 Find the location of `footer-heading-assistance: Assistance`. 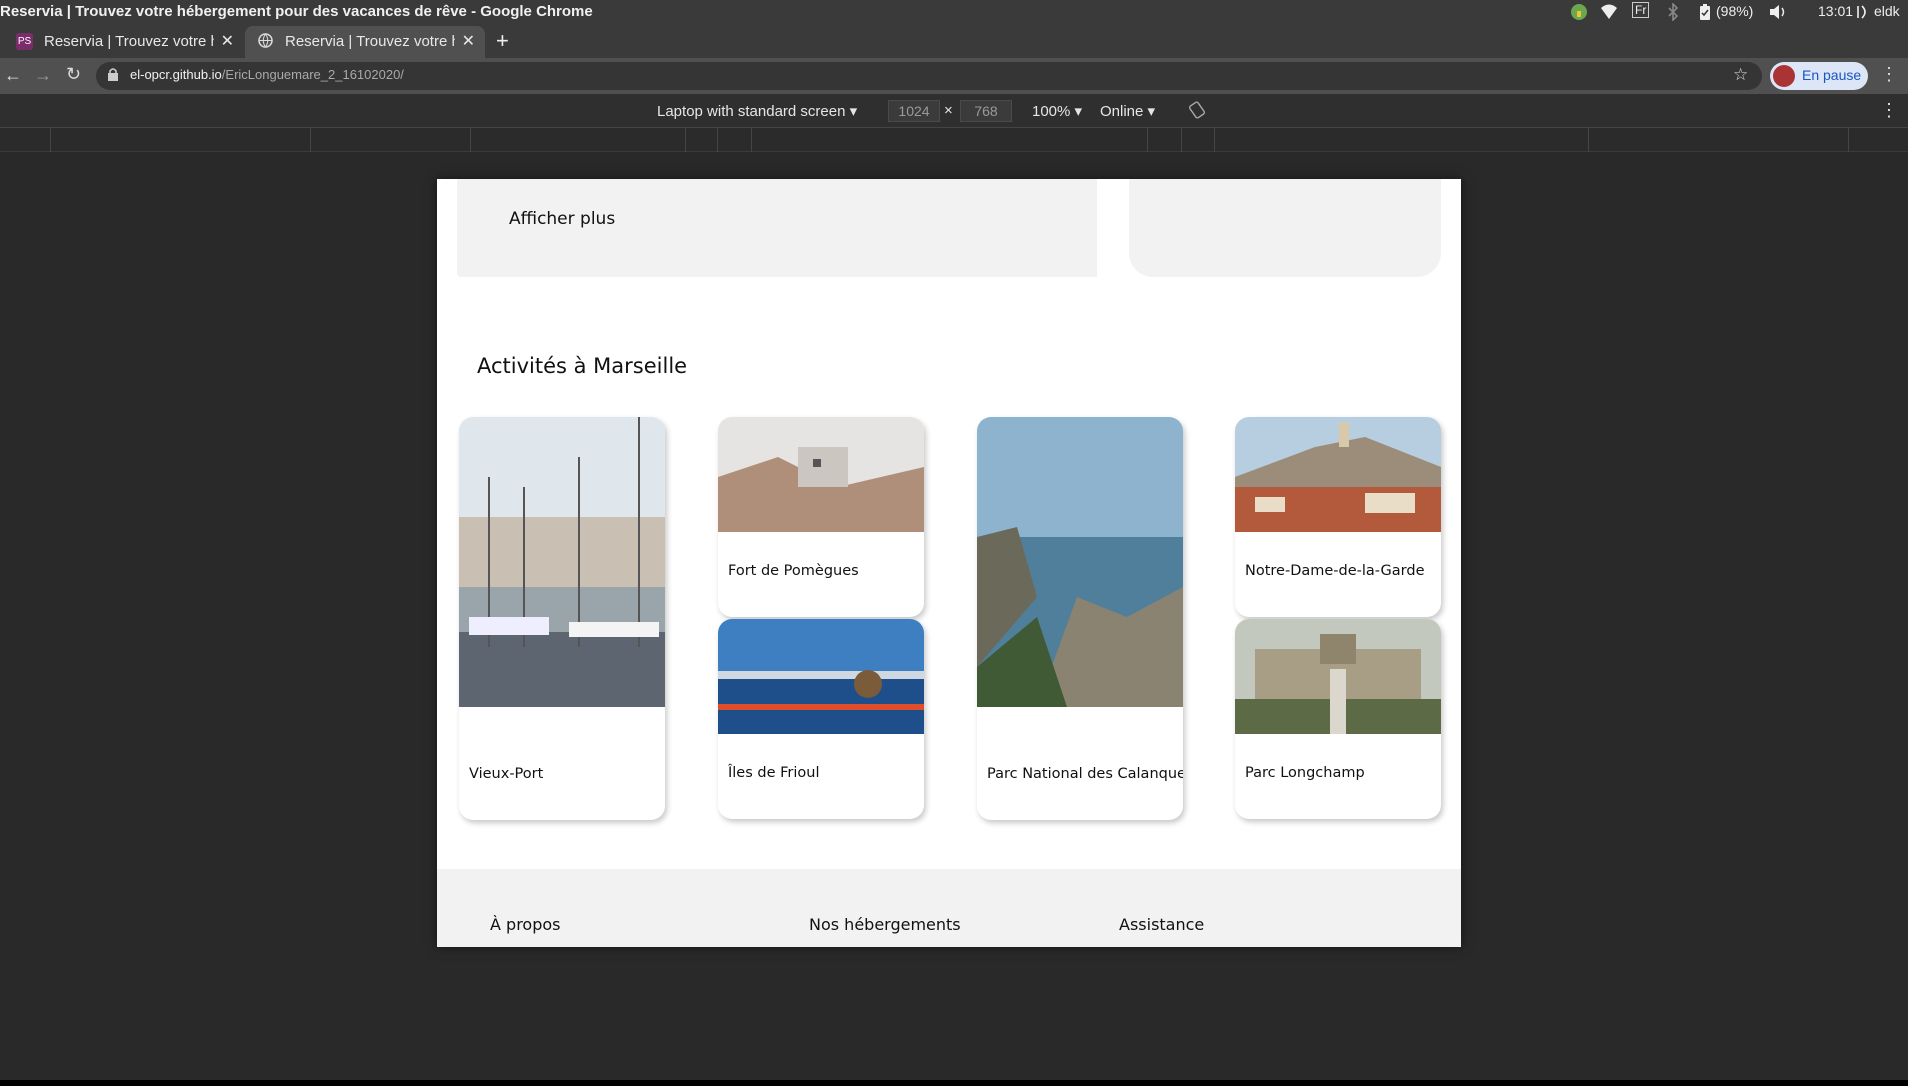

footer-heading-assistance: Assistance is located at coordinates (1162, 924).